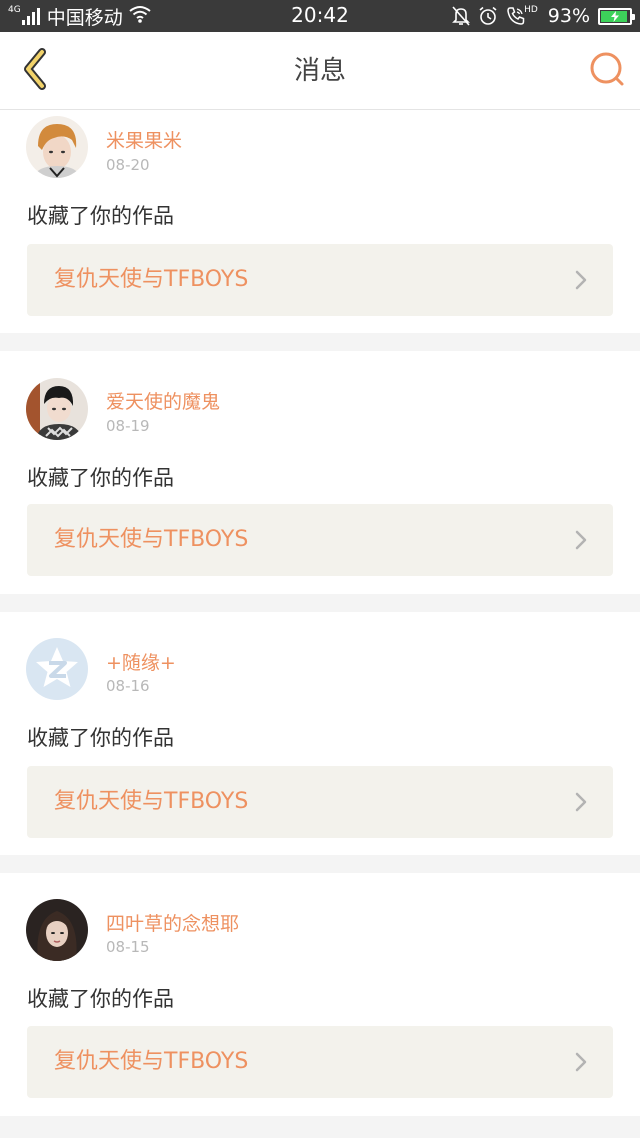 The height and width of the screenshot is (1138, 640). I want to click on hd-call-icon: HD, so click(522, 15).